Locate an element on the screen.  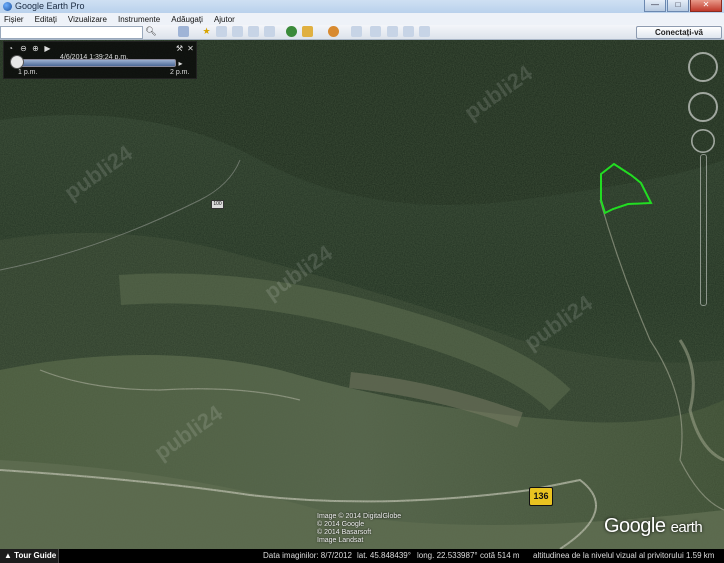
planets-icon is located at coordinates (333, 31).